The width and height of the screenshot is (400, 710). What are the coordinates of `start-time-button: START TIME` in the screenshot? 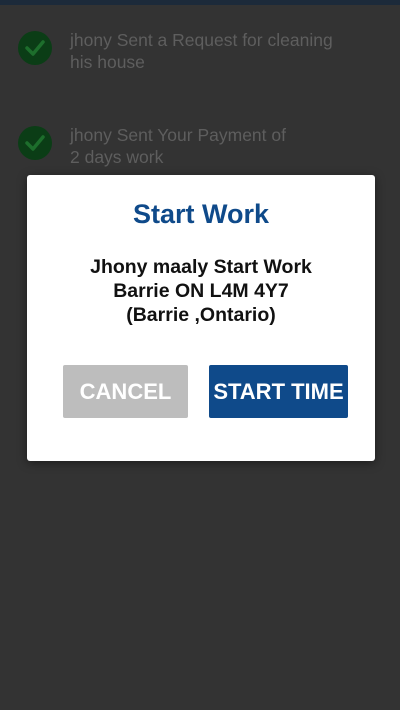 It's located at (278, 391).